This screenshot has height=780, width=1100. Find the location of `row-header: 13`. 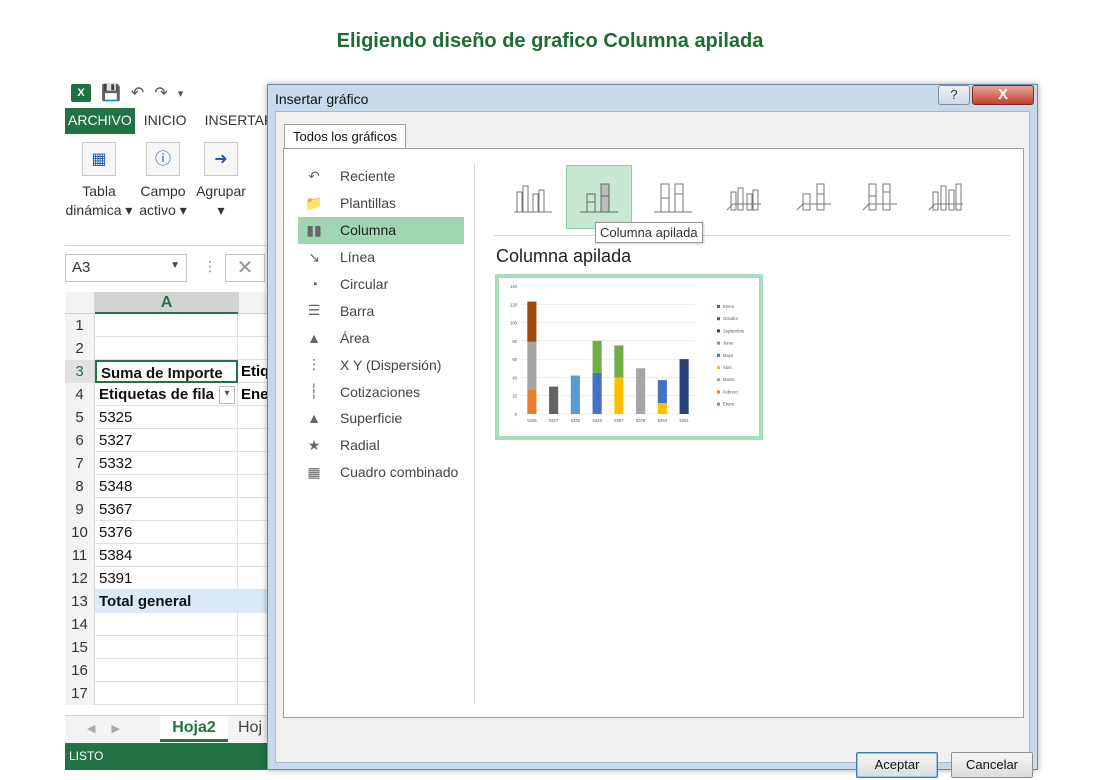

row-header: 13 is located at coordinates (80, 601).